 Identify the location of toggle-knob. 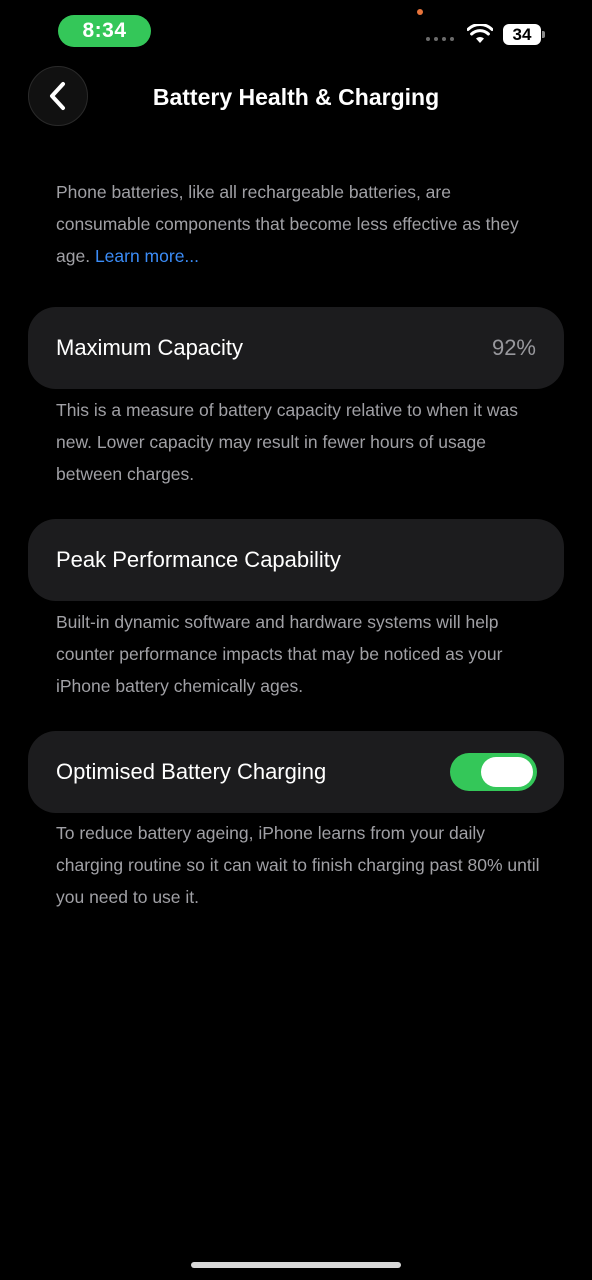
(507, 772).